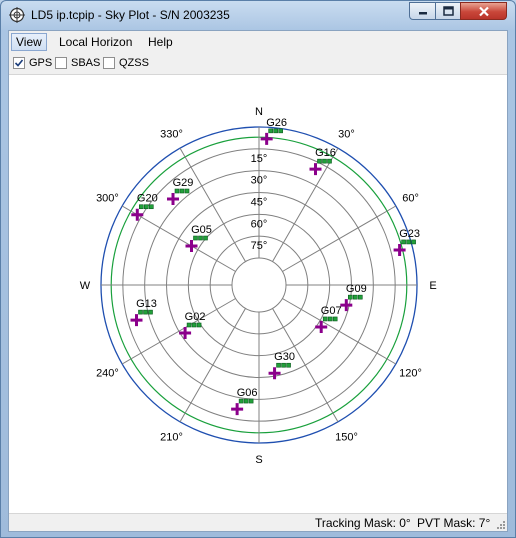 This screenshot has width=516, height=538. What do you see at coordinates (258, 460) in the screenshot?
I see `cardinal-label-s: S` at bounding box center [258, 460].